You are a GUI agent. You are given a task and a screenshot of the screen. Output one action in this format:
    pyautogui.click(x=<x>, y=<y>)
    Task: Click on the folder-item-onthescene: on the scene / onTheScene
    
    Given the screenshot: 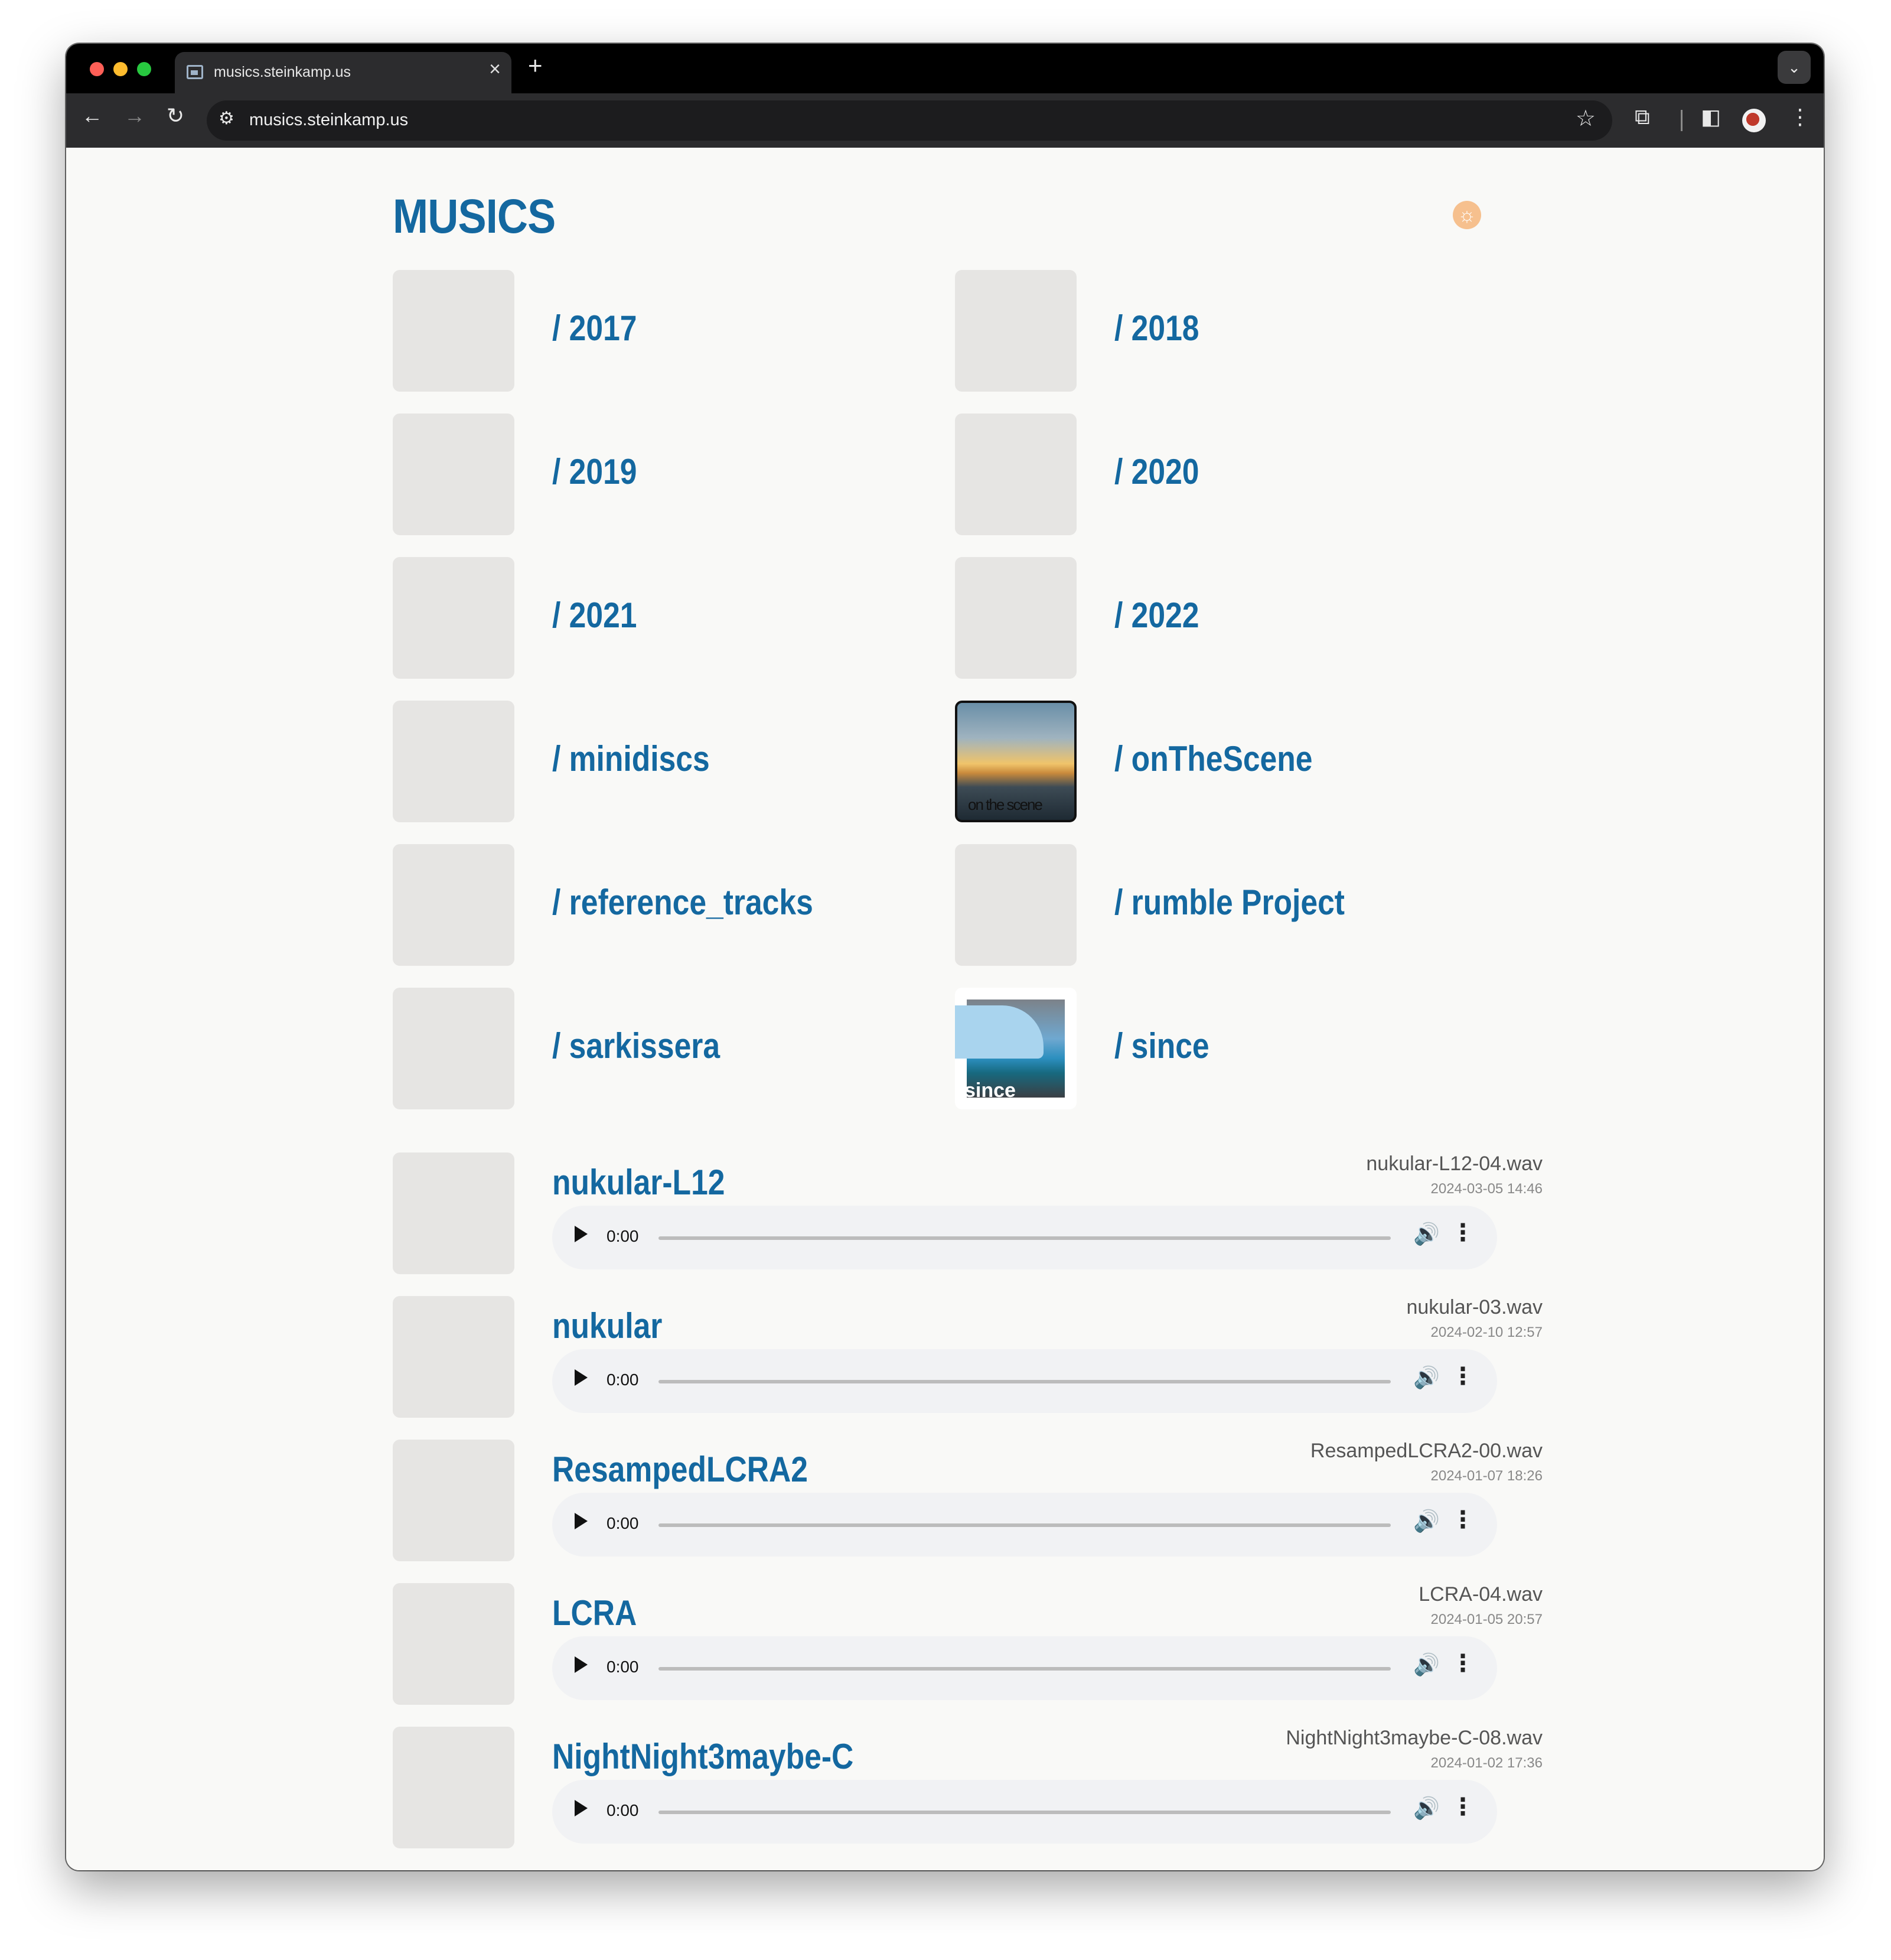 What is the action you would take?
    pyautogui.click(x=1220, y=761)
    